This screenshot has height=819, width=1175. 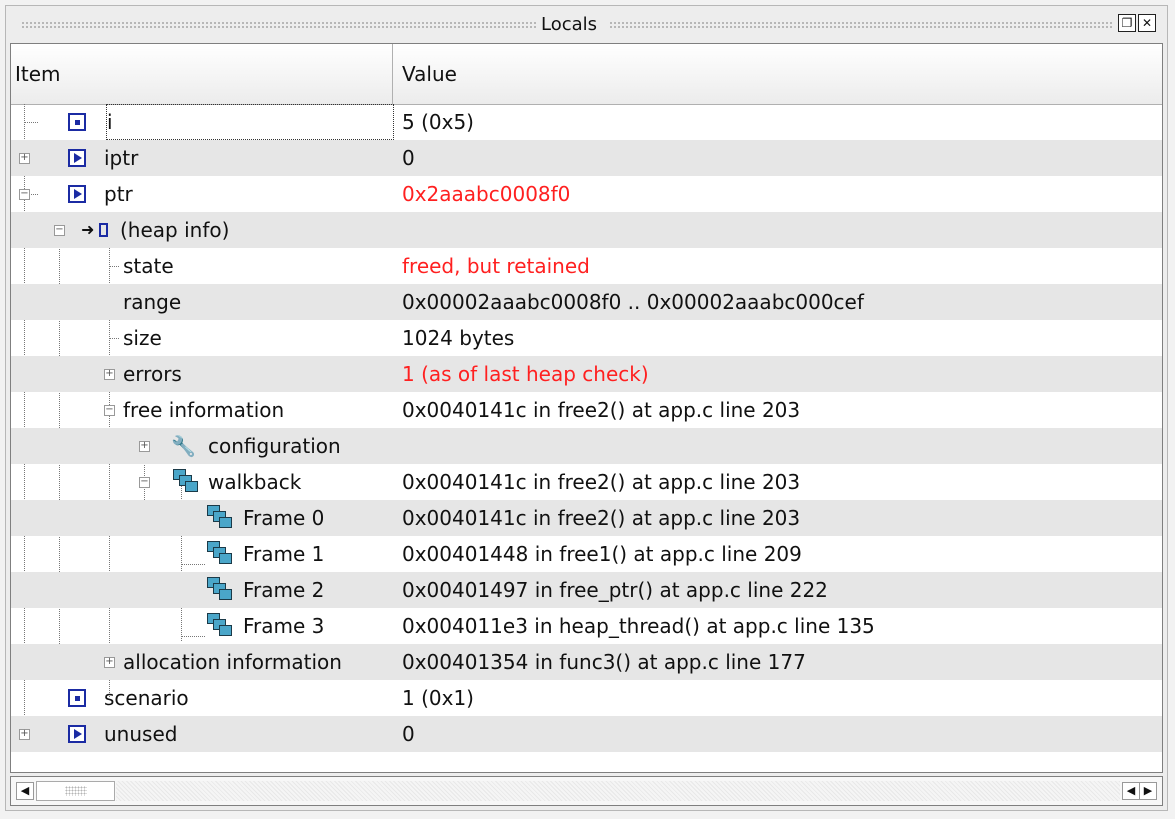 What do you see at coordinates (175, 230) in the screenshot?
I see `row-label: (heap info)` at bounding box center [175, 230].